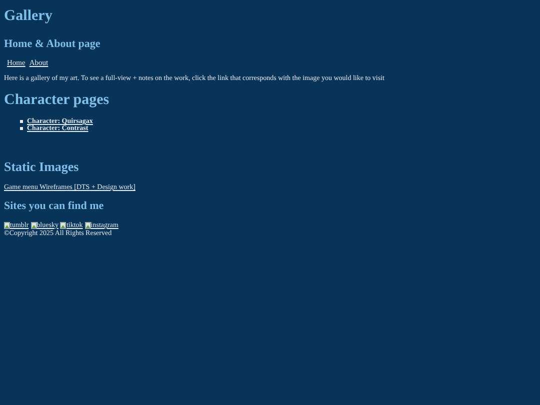  I want to click on section-heading: Home & About page, so click(52, 44).